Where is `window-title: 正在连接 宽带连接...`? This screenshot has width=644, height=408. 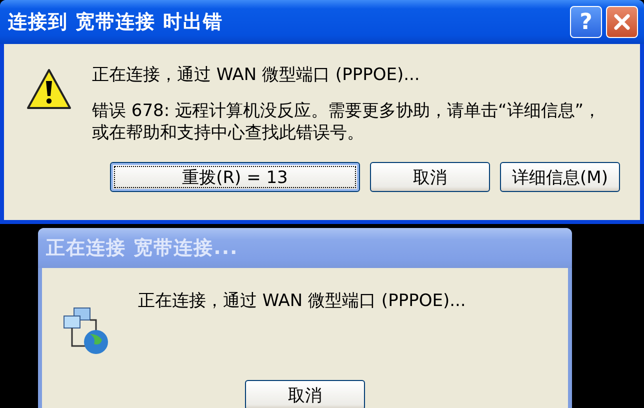 window-title: 正在连接 宽带连接... is located at coordinates (143, 248).